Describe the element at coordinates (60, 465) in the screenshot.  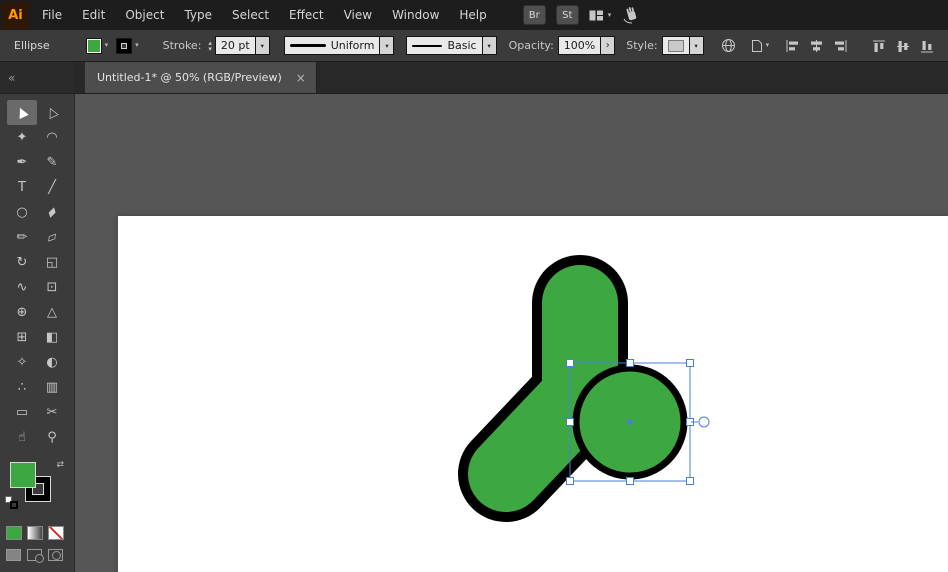
I see `swap-fill-stroke-icon: ⇄` at that location.